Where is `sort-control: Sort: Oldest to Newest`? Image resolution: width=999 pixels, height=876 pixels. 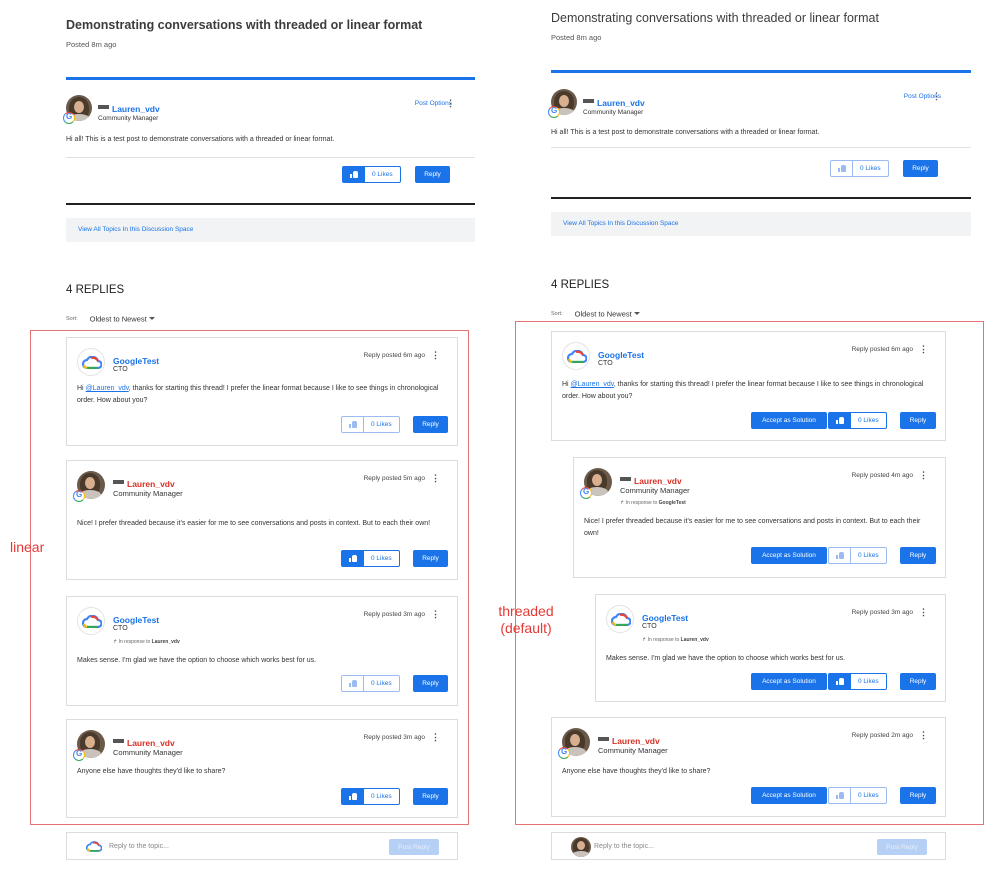
sort-control: Sort: Oldest to Newest is located at coordinates (110, 319).